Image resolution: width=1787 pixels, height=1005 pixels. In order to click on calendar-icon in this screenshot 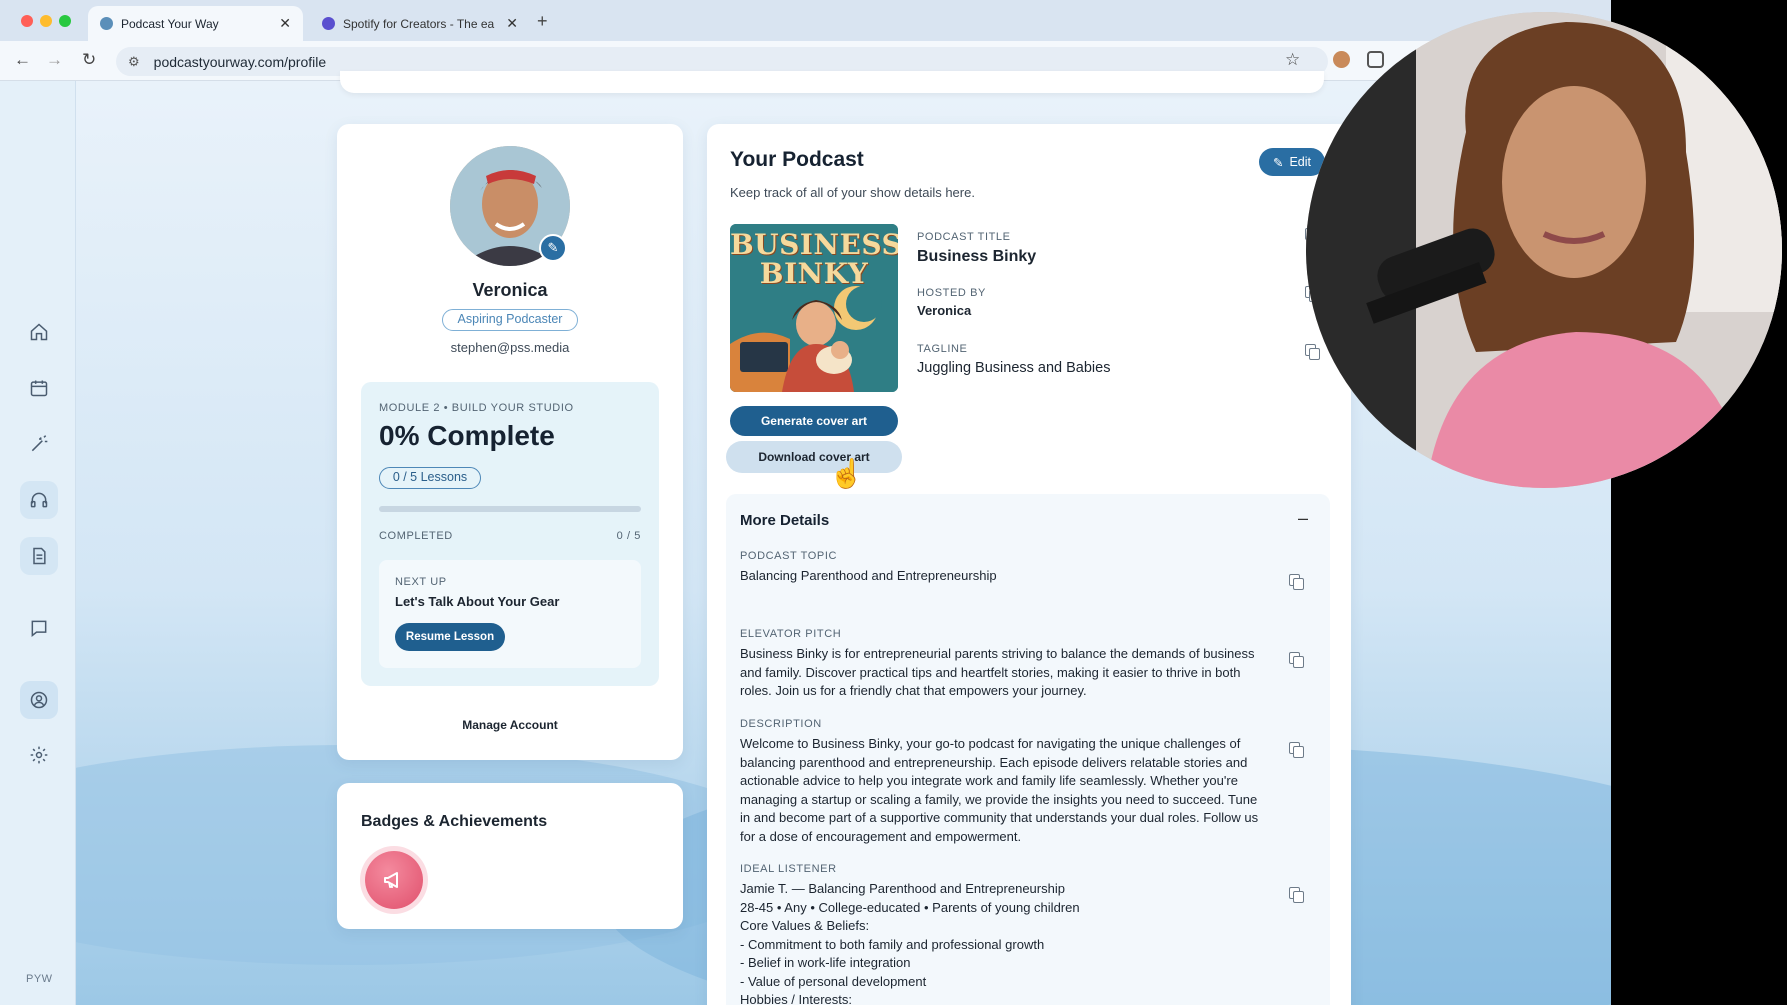, I will do `click(39, 388)`.